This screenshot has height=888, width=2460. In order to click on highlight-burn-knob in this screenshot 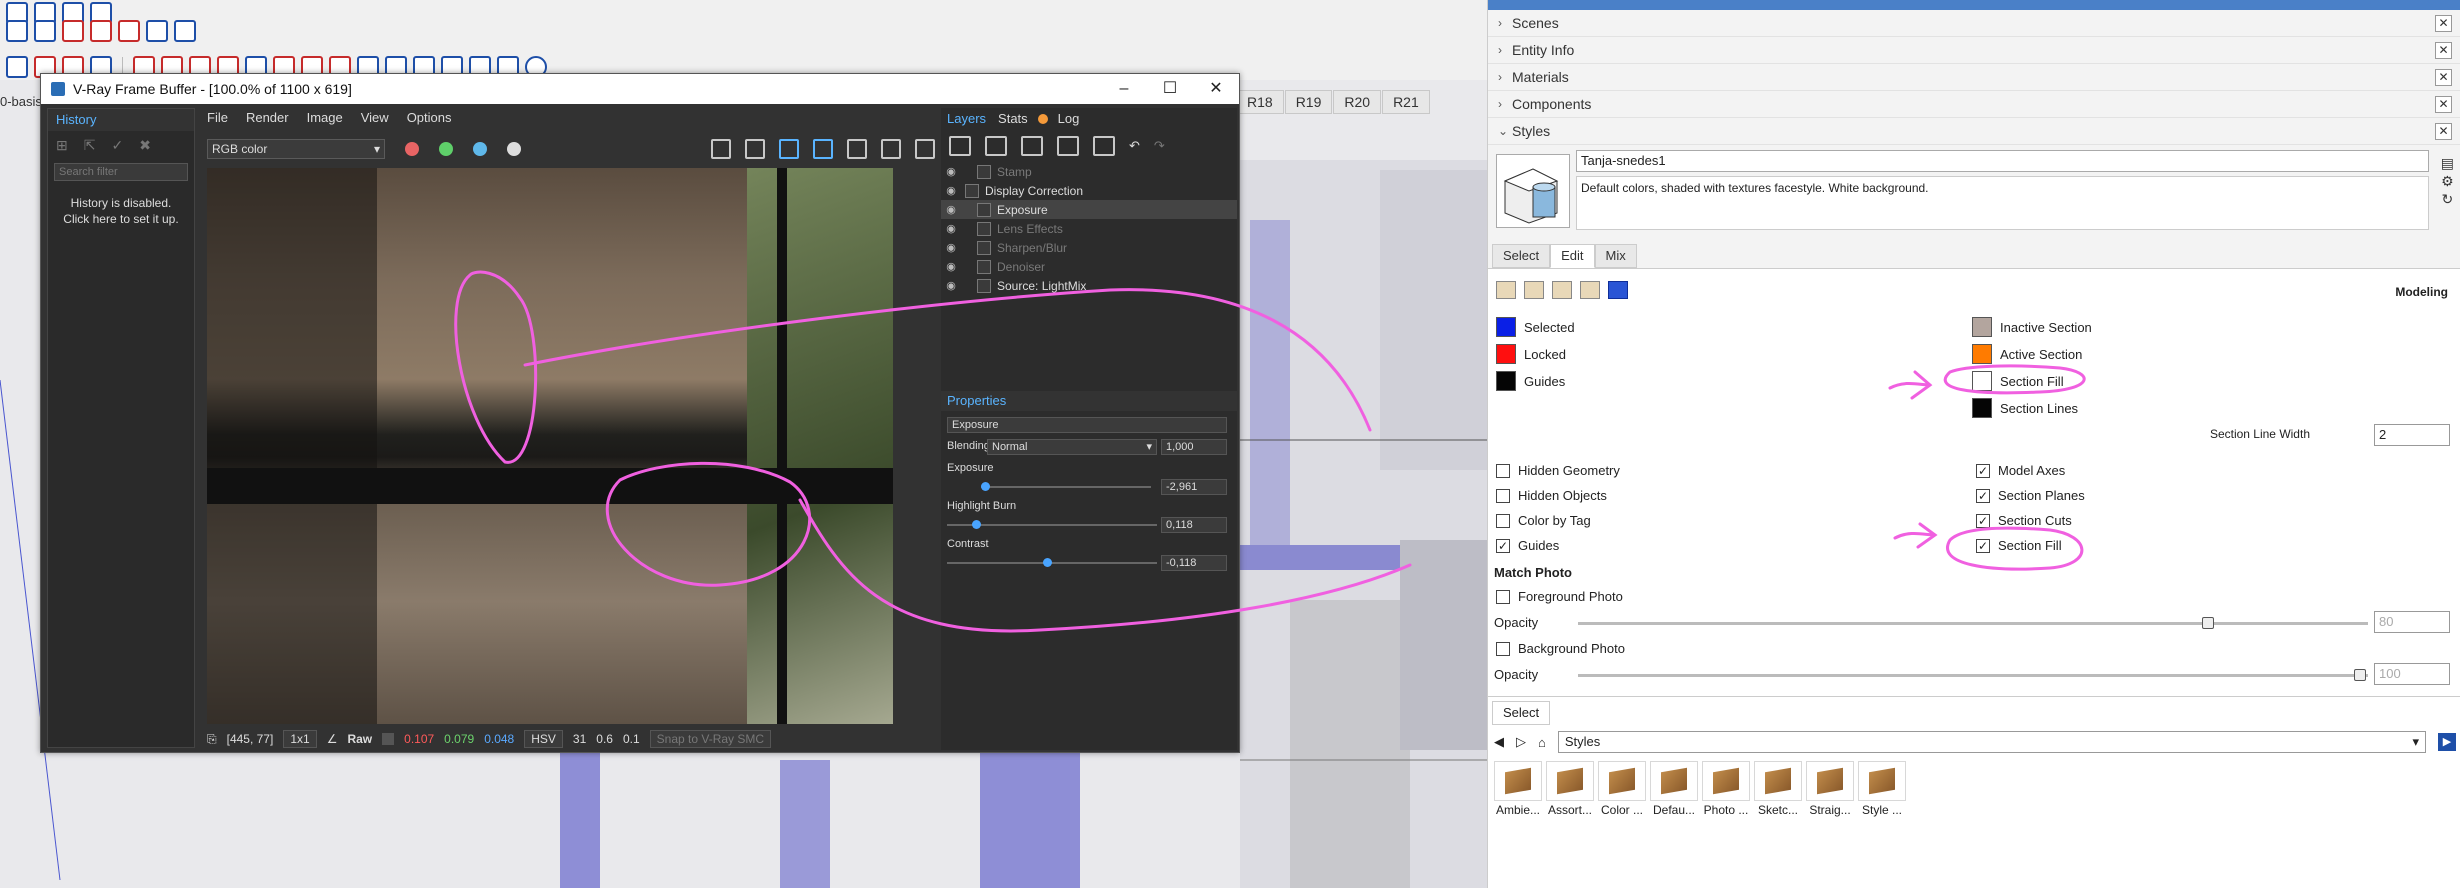, I will do `click(976, 524)`.